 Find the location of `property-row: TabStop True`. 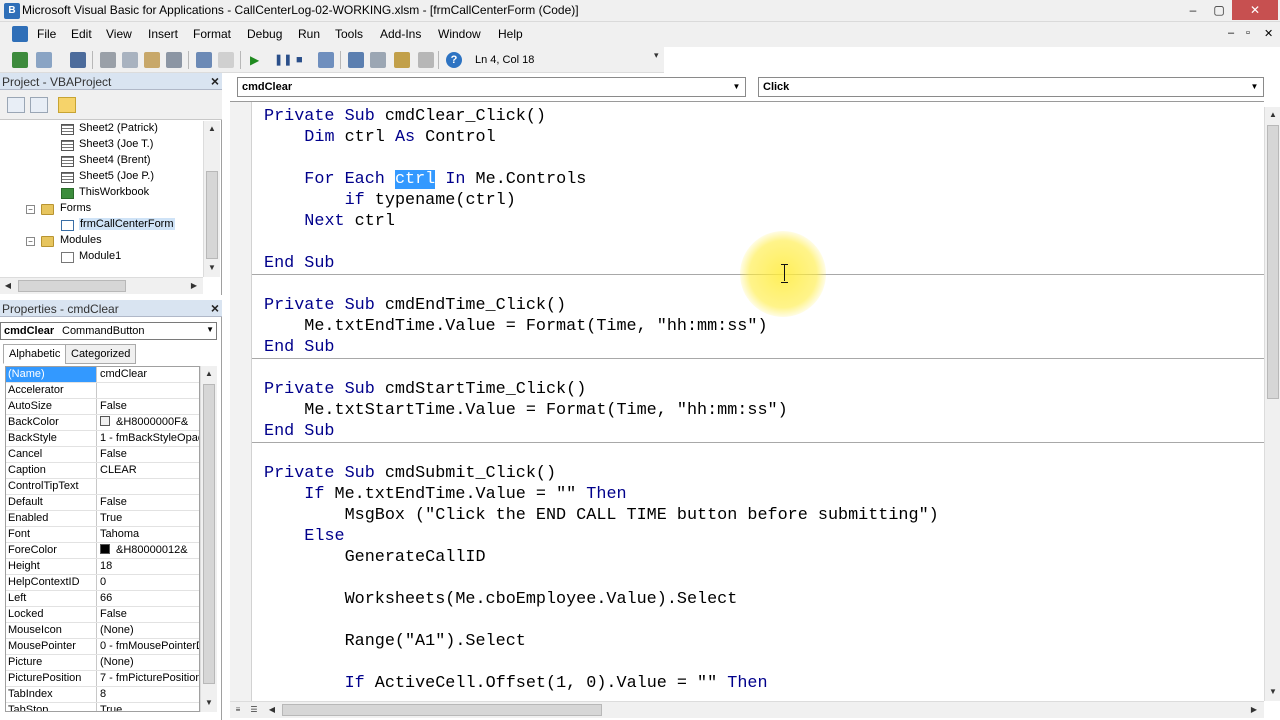

property-row: TabStop True is located at coordinates (102, 707).